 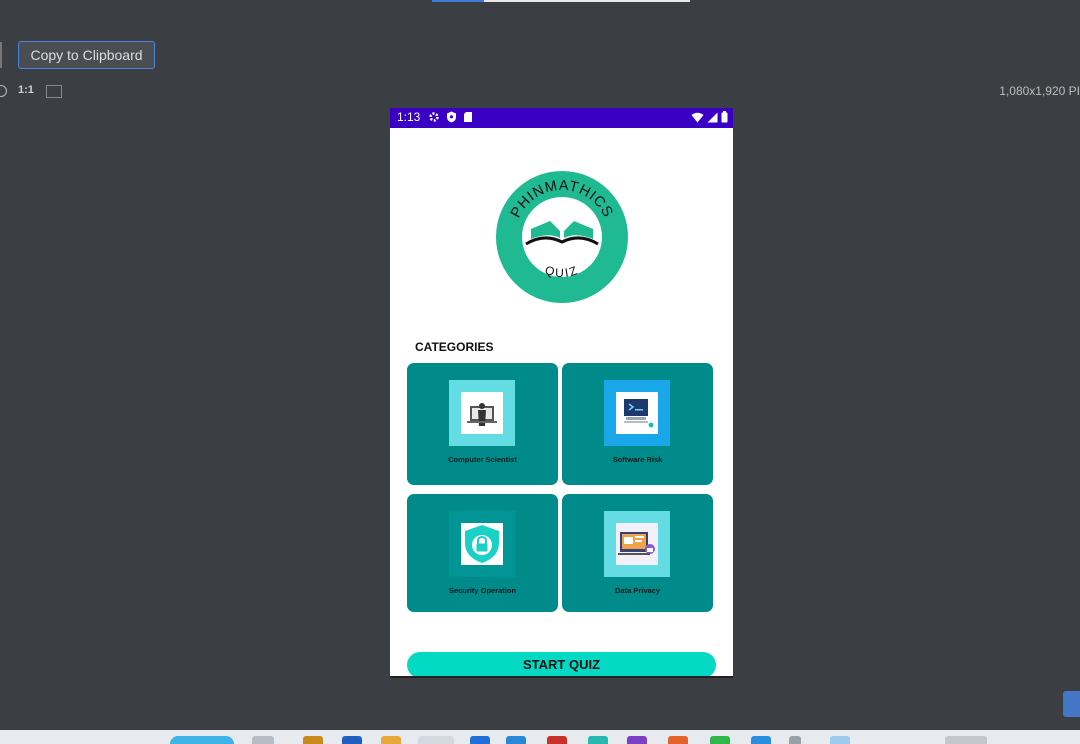 What do you see at coordinates (697, 117) in the screenshot?
I see `wifi-icon` at bounding box center [697, 117].